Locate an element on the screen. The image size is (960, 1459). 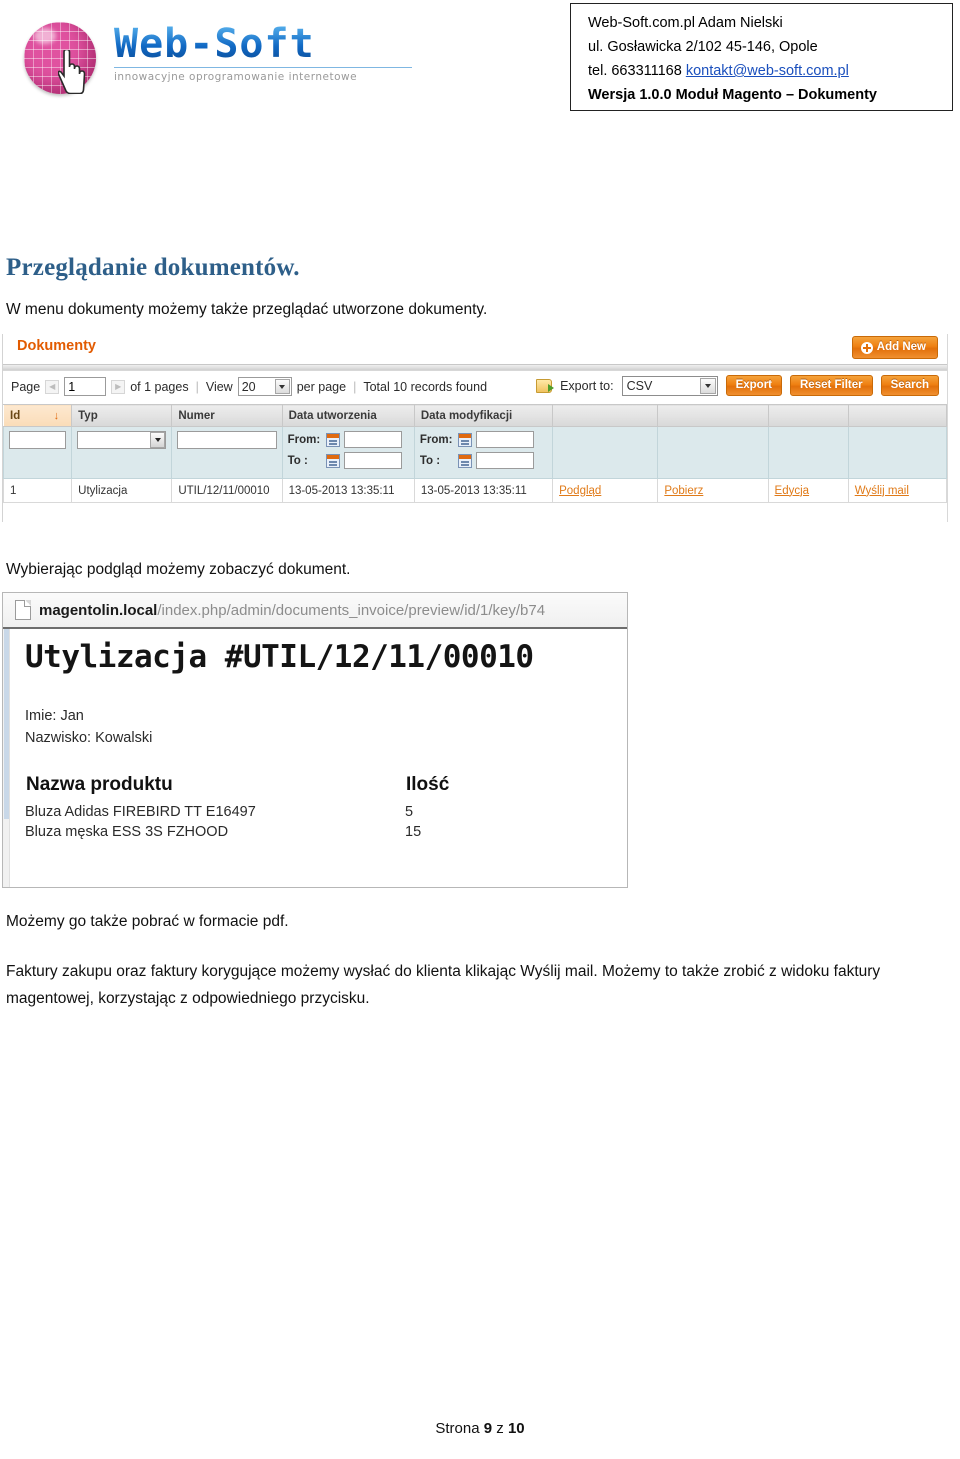
filter-input-created-from is located at coordinates (372, 439).